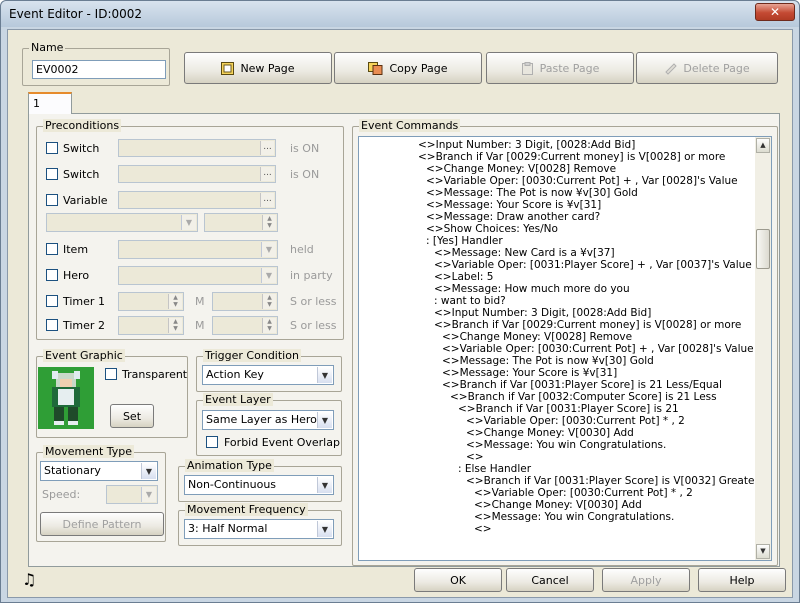 The width and height of the screenshot is (800, 603). Describe the element at coordinates (198, 249) in the screenshot. I see `item-select: ▼` at that location.